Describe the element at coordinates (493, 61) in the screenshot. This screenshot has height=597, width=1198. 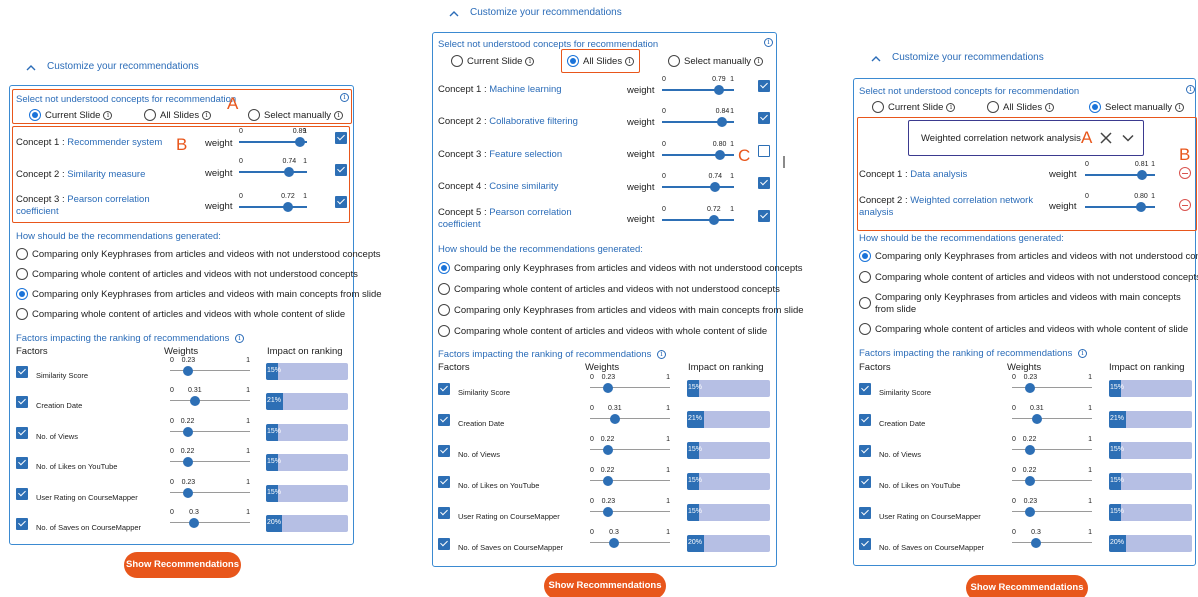
I see `scope-current-slide: Current Slide i` at that location.